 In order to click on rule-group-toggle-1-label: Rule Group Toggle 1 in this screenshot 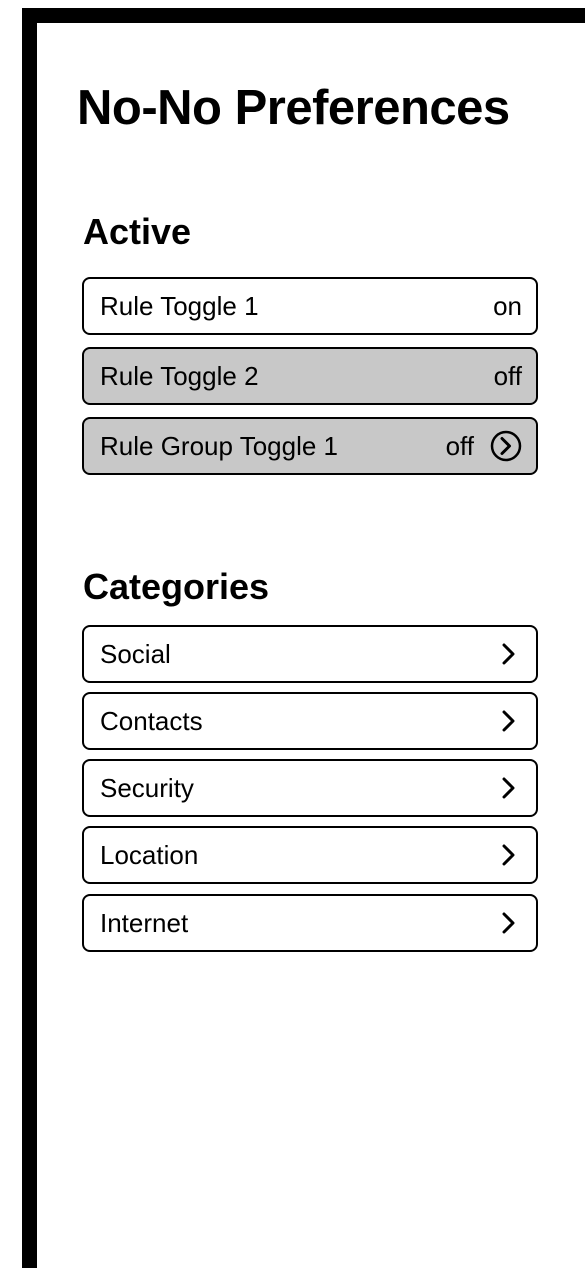, I will do `click(219, 446)`.